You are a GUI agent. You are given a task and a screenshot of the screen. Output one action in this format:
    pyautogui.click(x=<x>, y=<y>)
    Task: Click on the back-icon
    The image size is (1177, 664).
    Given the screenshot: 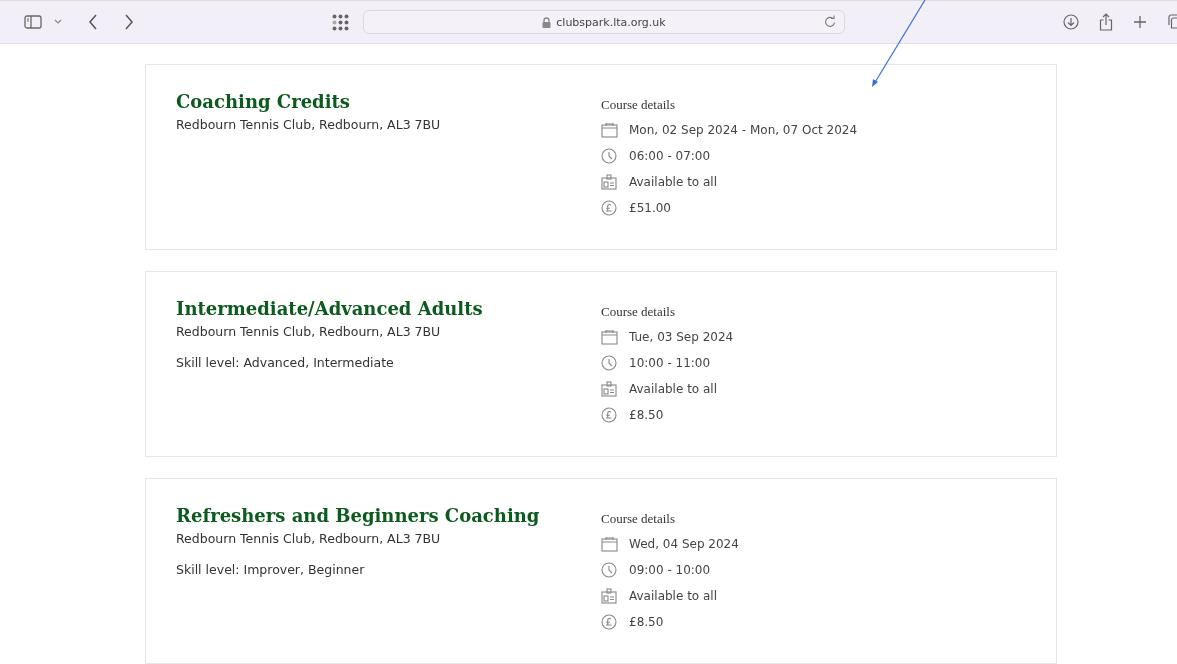 What is the action you would take?
    pyautogui.click(x=93, y=22)
    